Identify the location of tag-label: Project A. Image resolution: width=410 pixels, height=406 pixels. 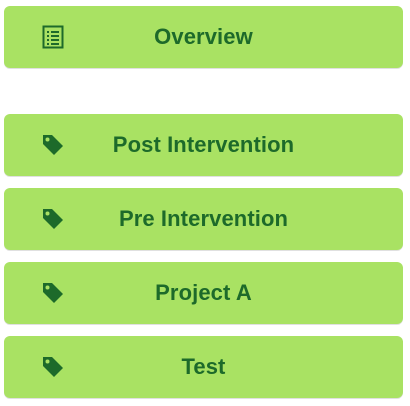
(203, 292).